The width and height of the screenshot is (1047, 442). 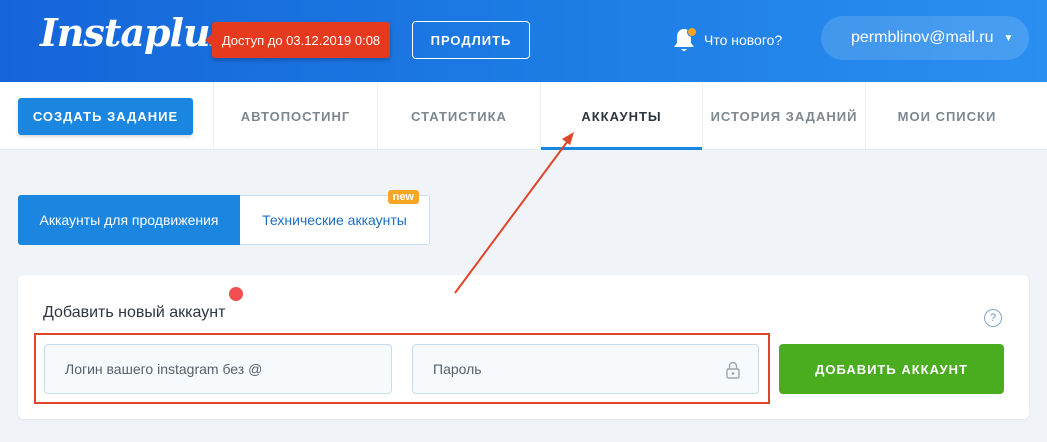 What do you see at coordinates (236, 294) in the screenshot?
I see `annotation-dot` at bounding box center [236, 294].